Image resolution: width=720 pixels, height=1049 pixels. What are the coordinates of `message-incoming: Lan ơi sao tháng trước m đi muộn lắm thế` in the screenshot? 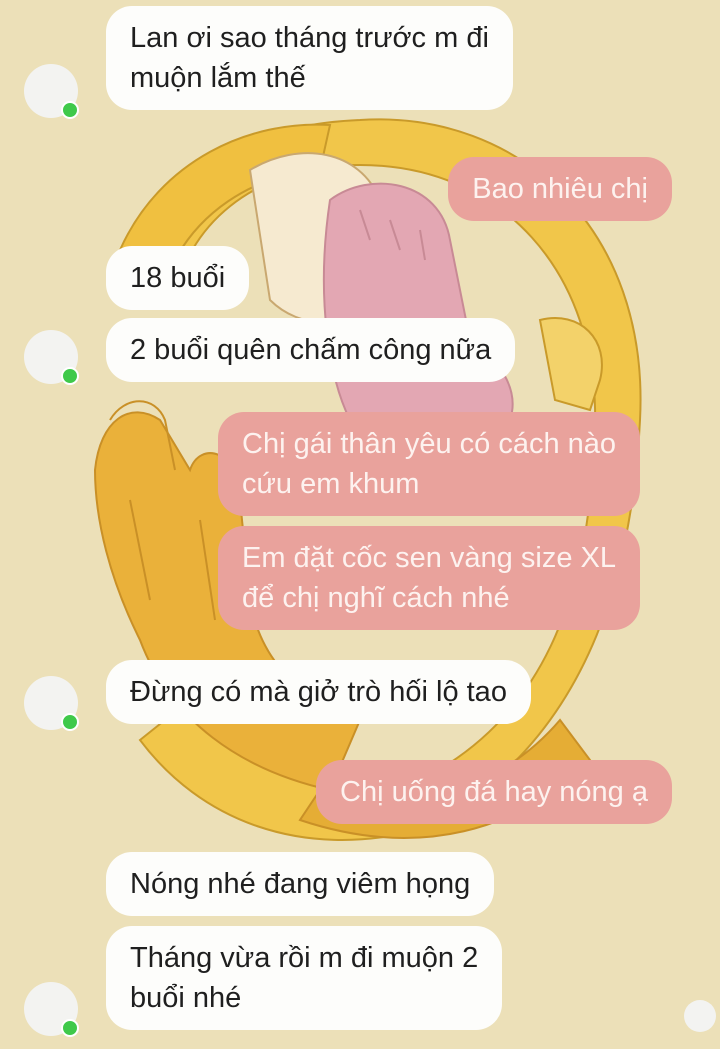 It's located at (309, 58).